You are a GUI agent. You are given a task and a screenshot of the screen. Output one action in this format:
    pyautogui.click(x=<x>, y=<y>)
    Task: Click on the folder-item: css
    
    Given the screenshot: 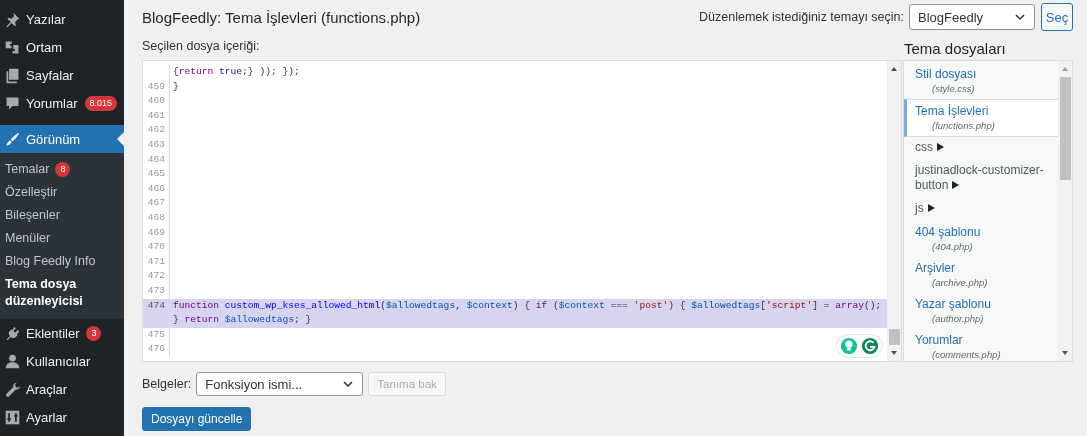 What is the action you would take?
    pyautogui.click(x=981, y=147)
    